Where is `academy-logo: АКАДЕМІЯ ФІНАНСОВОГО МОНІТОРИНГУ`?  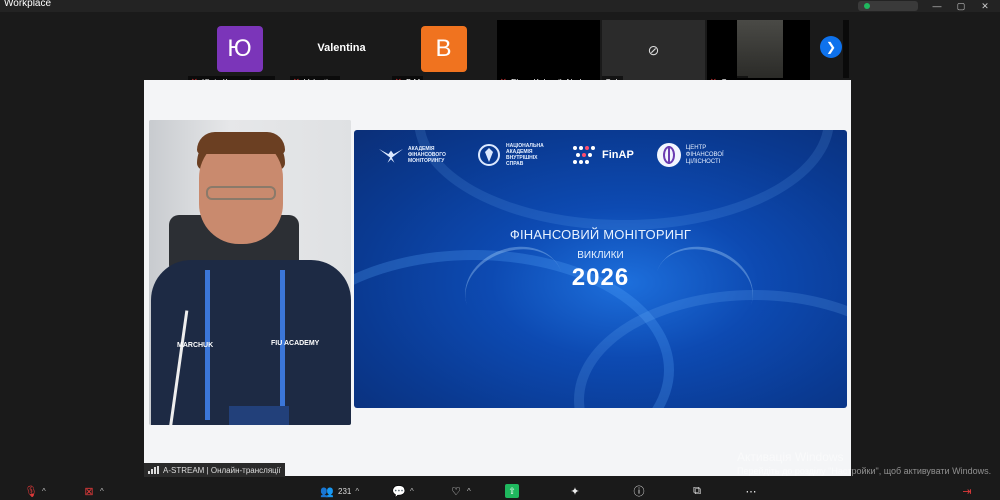
academy-logo: АКАДЕМІЯ ФІНАНСОВОГО МОНІТОРИНГУ is located at coordinates (416, 155).